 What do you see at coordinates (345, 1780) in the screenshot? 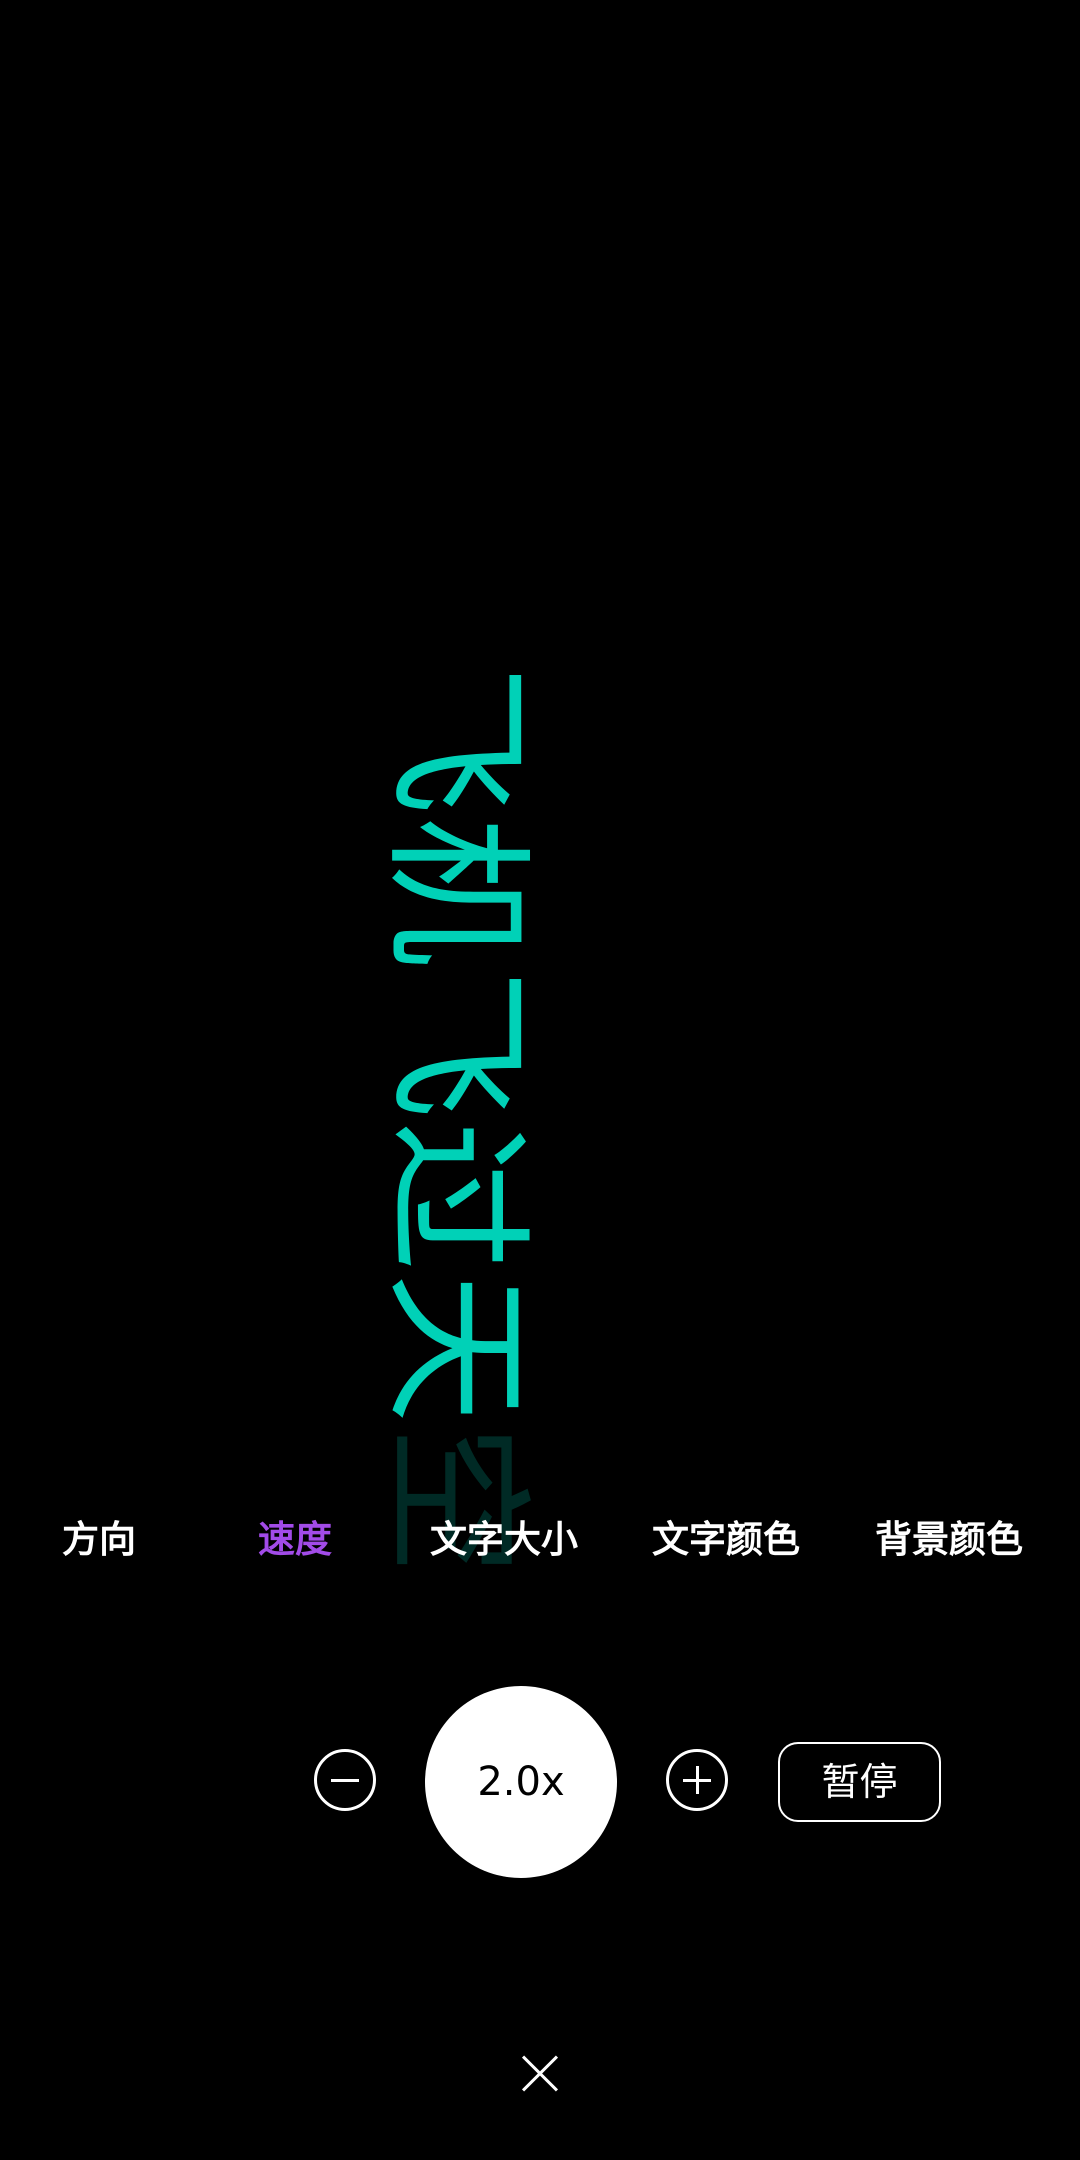
I see `minus-circle-icon` at bounding box center [345, 1780].